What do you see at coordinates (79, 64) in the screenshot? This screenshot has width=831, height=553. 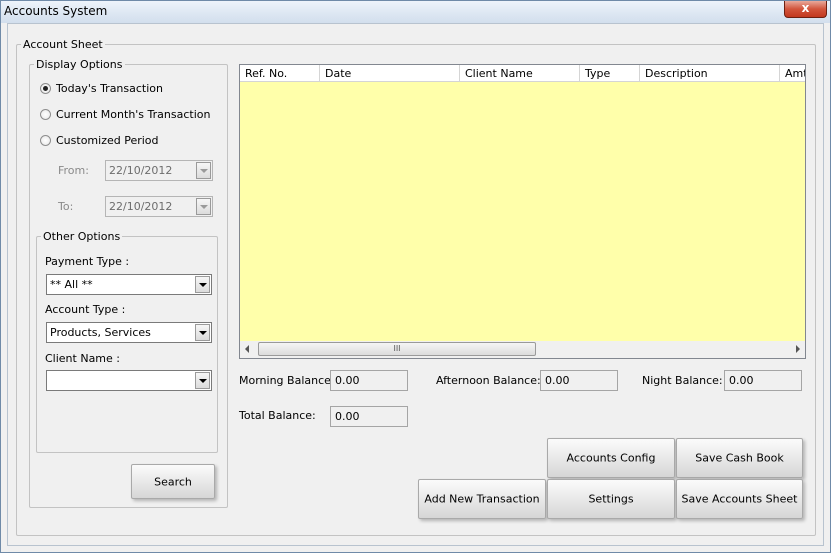 I see `display-options-legend: Display Options` at bounding box center [79, 64].